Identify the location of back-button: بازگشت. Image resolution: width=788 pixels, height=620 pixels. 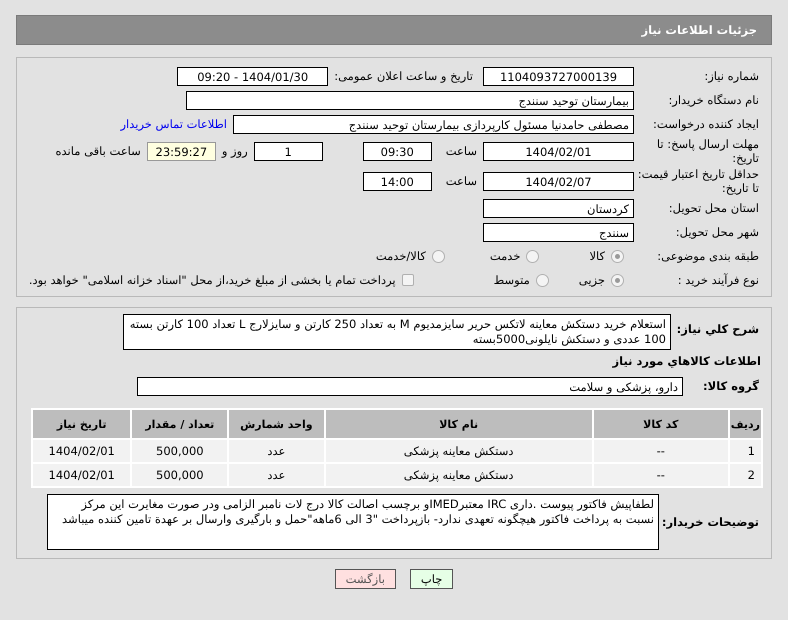
(365, 579).